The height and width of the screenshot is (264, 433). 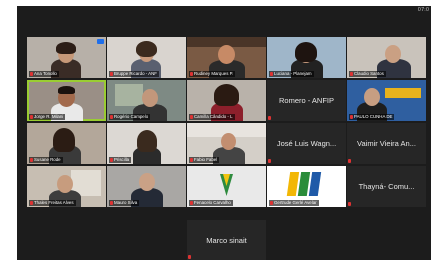 I want to click on participant-name: Thales Freitas Alves, so click(x=52, y=203).